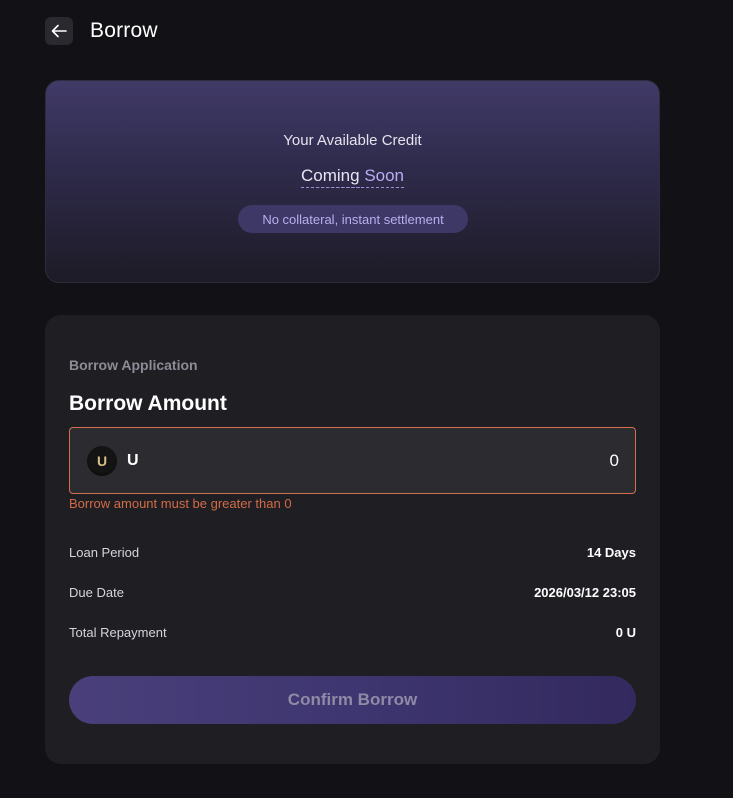 This screenshot has height=798, width=733. I want to click on confirm-borrow-button: Confirm Borrow, so click(352, 700).